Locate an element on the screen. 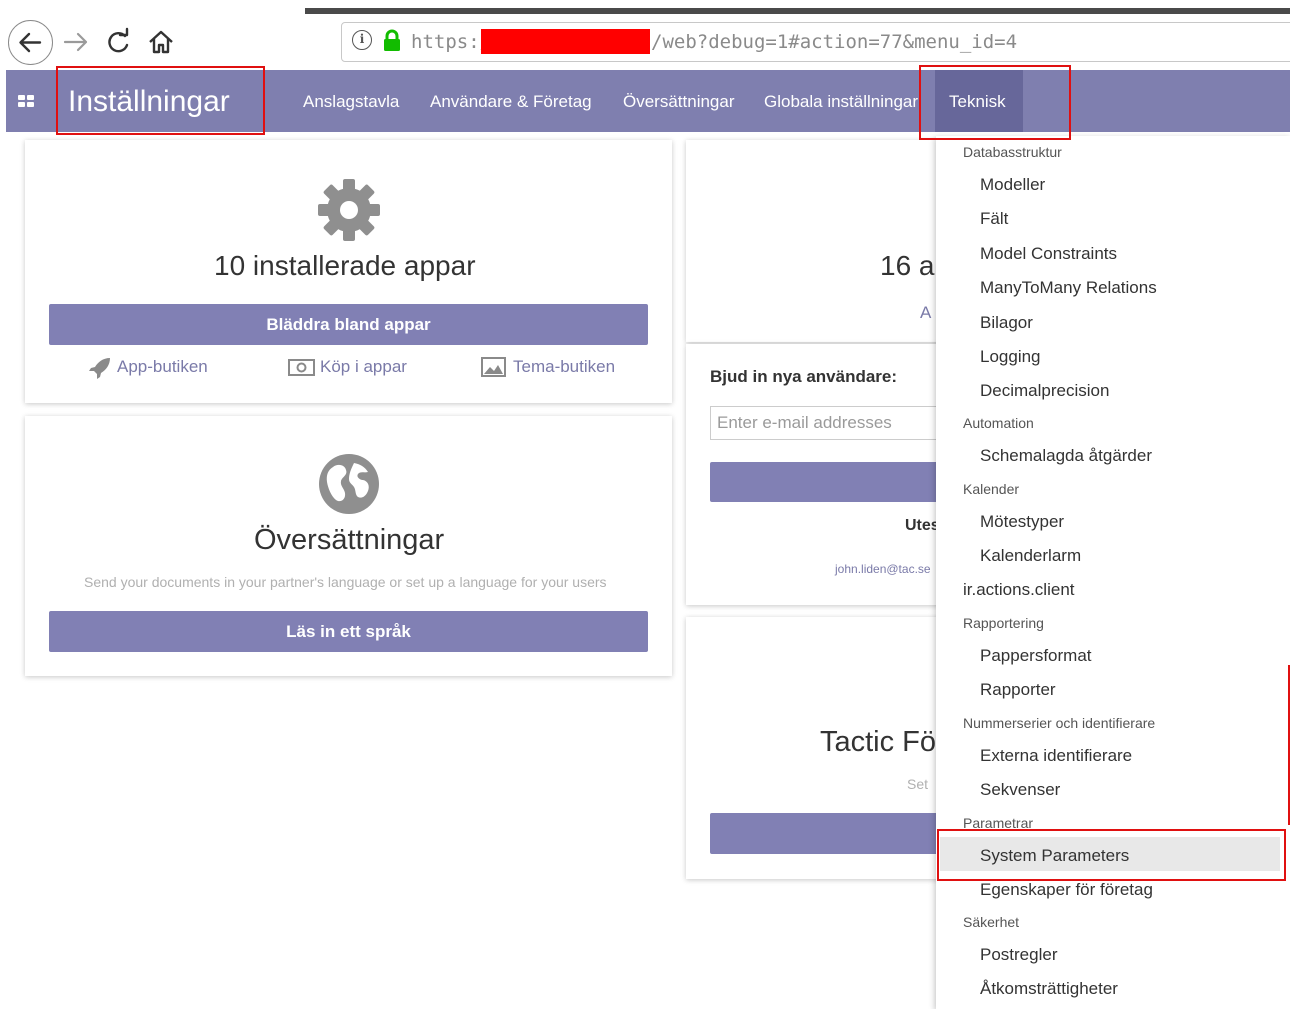  dropdown-header: Kalender is located at coordinates (991, 489).